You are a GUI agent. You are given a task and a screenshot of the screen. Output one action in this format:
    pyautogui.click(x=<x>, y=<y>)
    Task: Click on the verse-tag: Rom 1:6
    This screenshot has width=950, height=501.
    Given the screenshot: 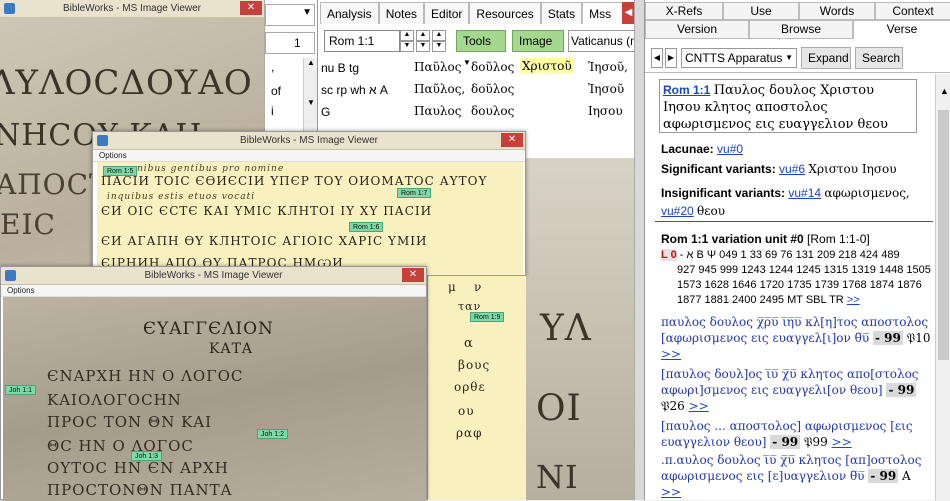 What is the action you would take?
    pyautogui.click(x=366, y=227)
    